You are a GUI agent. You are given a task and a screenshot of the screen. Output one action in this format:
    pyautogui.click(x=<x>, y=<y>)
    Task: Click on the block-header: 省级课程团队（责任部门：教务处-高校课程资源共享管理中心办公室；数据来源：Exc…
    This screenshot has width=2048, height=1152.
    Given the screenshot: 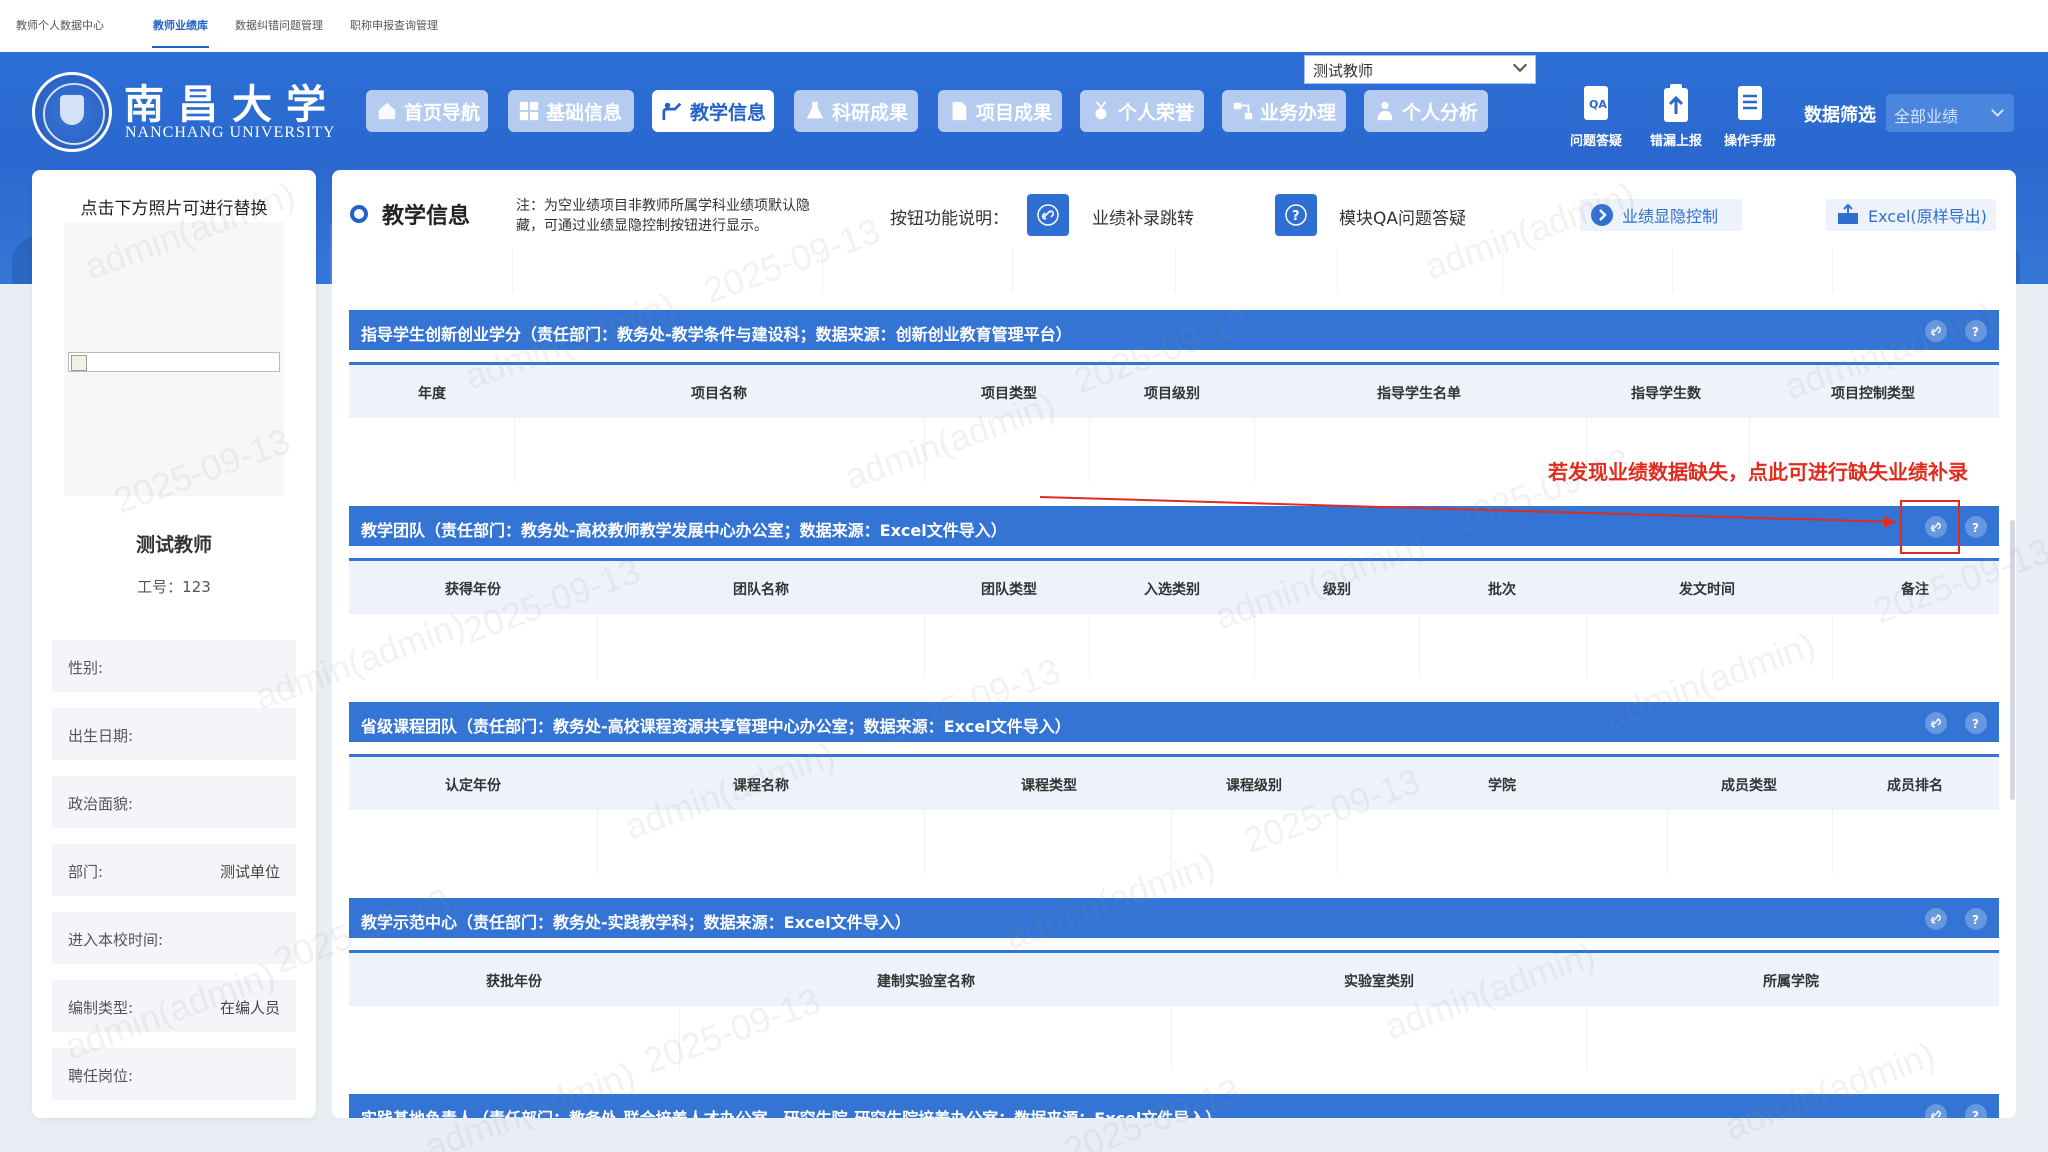 What is the action you would take?
    pyautogui.click(x=1174, y=722)
    